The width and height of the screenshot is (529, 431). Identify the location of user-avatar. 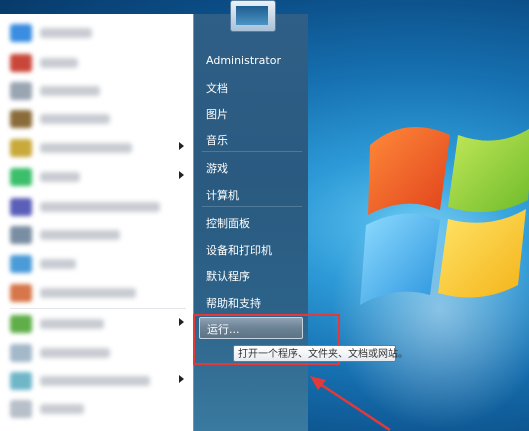
(253, 16).